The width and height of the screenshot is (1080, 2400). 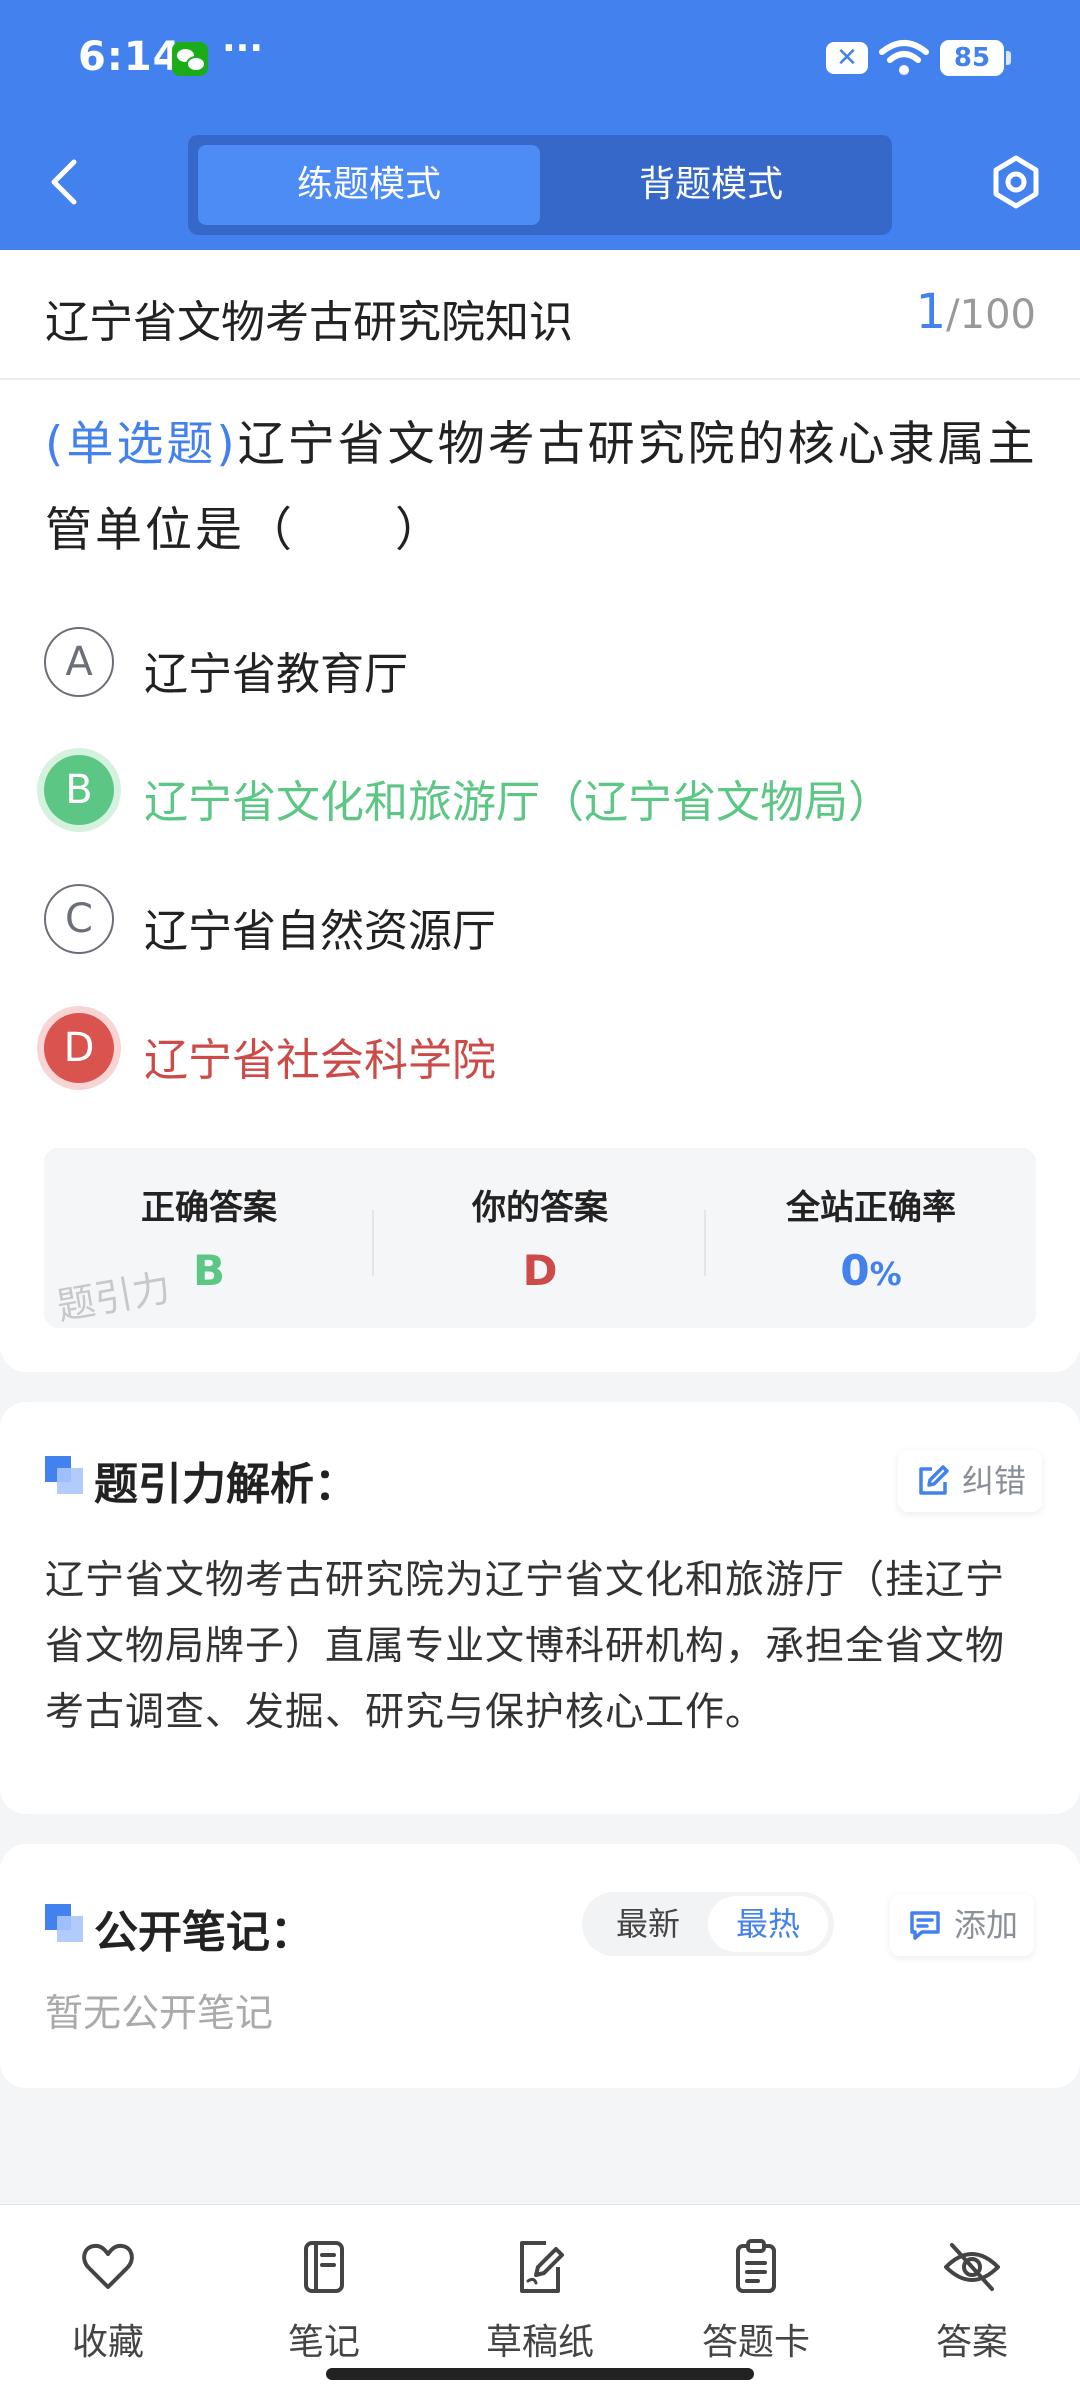 What do you see at coordinates (711, 185) in the screenshot?
I see `tab-memorize-mode: 背题模式` at bounding box center [711, 185].